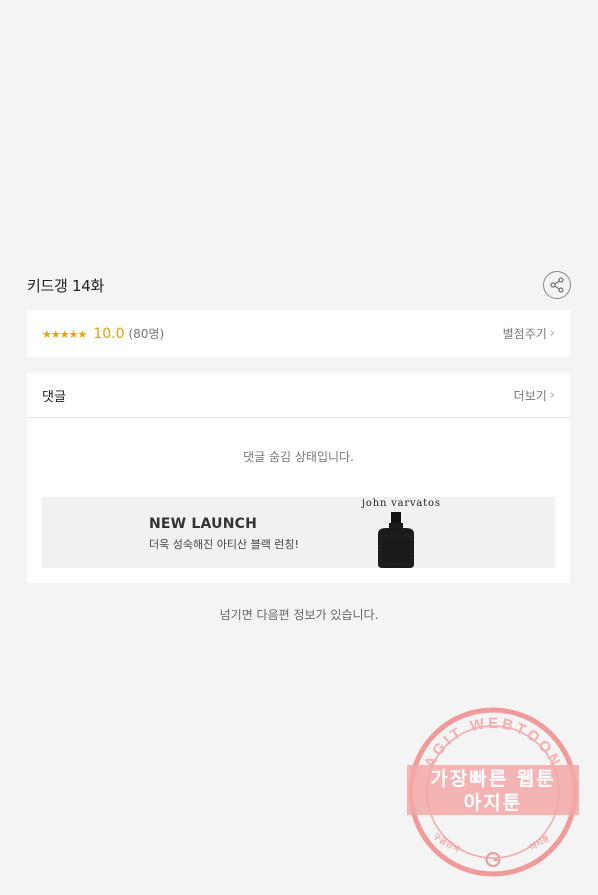 The image size is (598, 895). Describe the element at coordinates (524, 334) in the screenshot. I see `rate-button-label: 별점주기` at that location.